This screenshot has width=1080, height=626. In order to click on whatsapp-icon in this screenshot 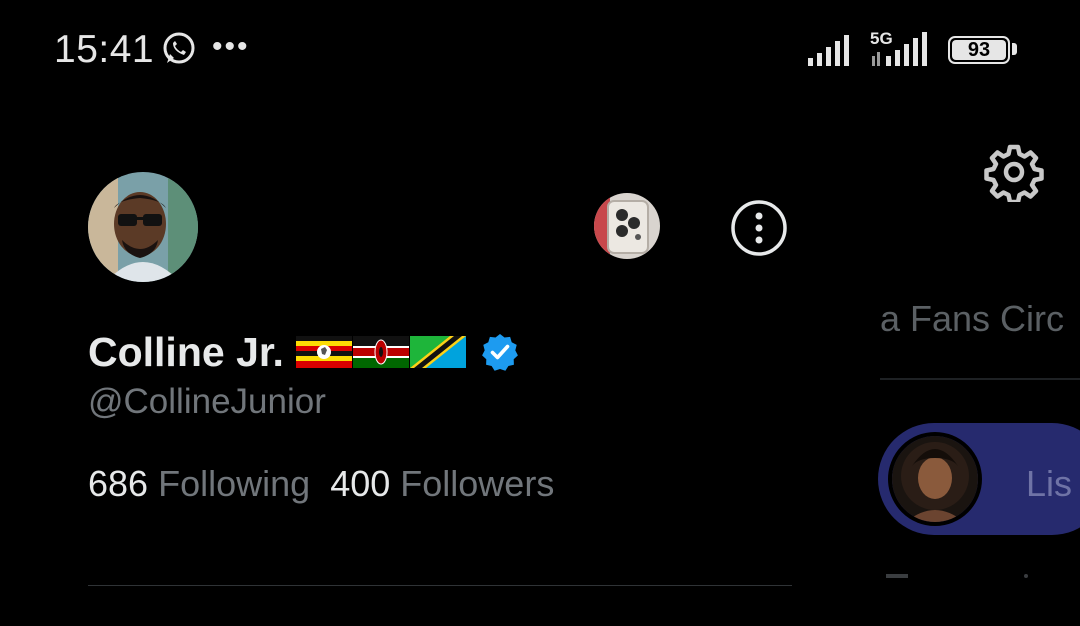, I will do `click(179, 48)`.